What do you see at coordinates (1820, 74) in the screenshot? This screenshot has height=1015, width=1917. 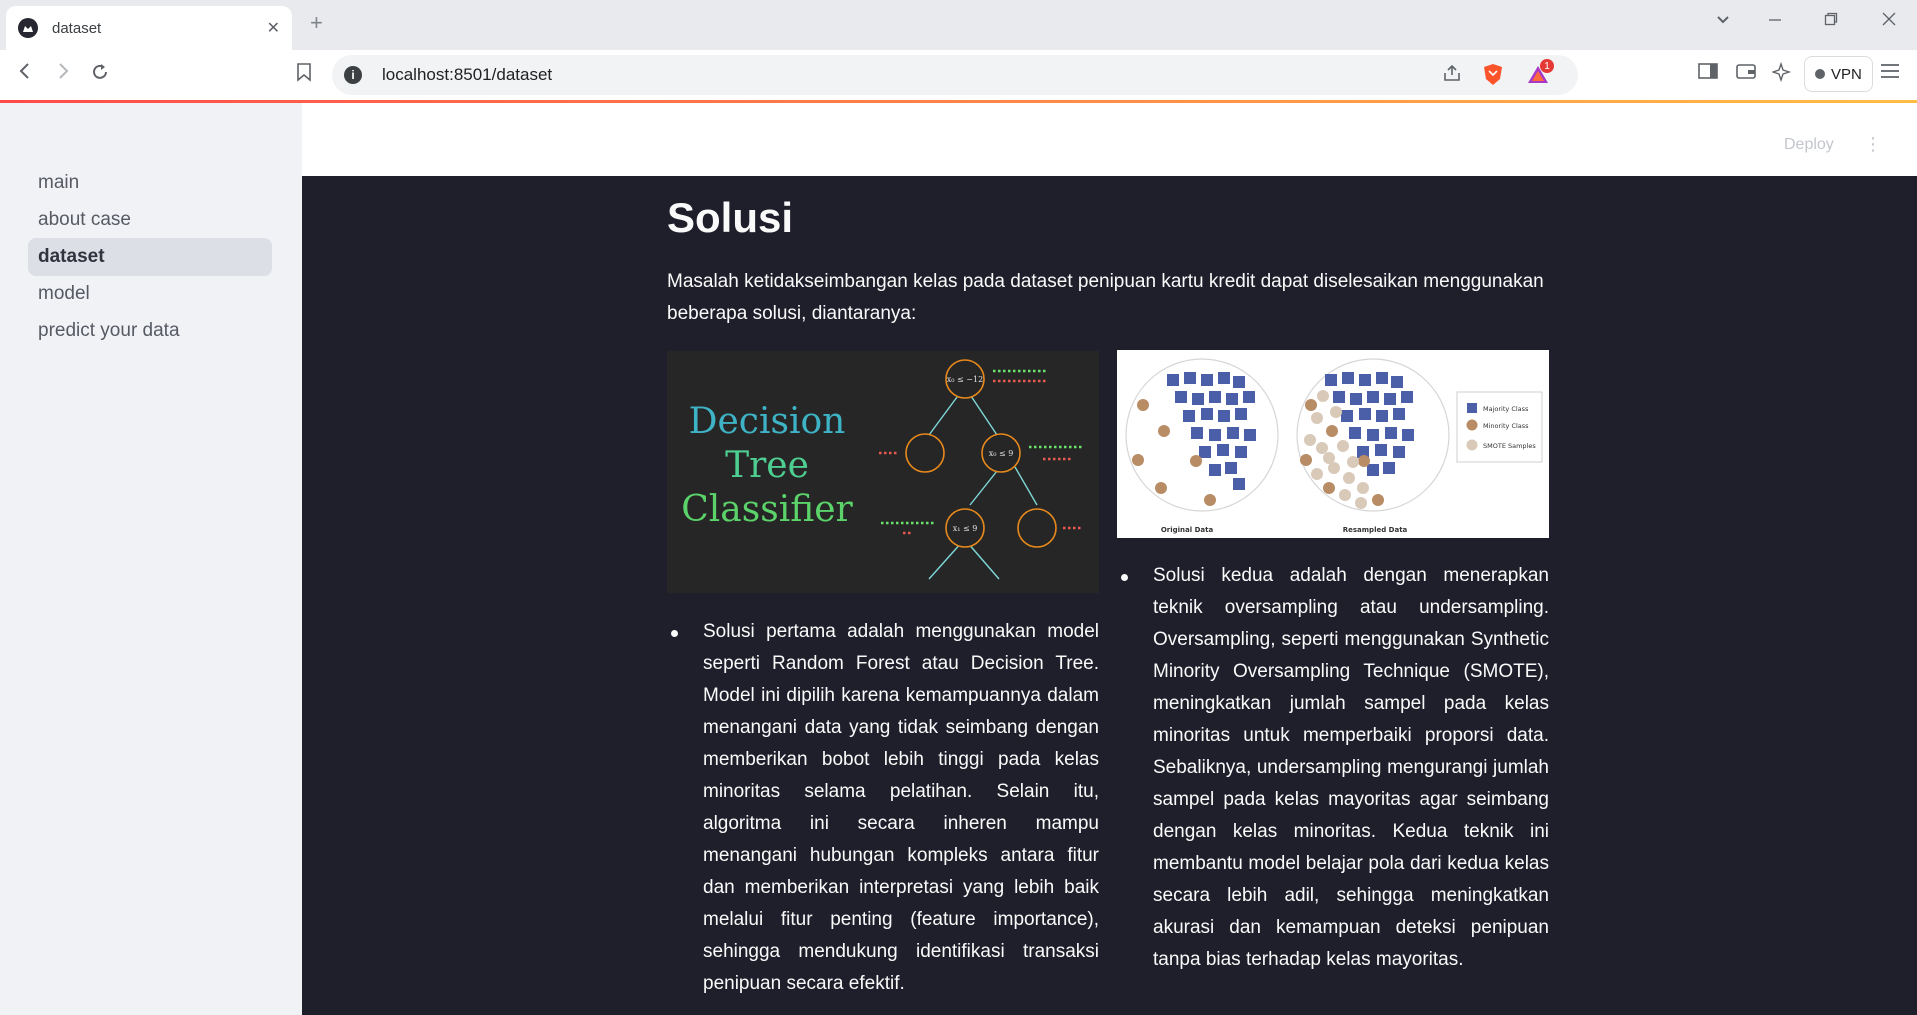 I see `vpn-status-icon` at bounding box center [1820, 74].